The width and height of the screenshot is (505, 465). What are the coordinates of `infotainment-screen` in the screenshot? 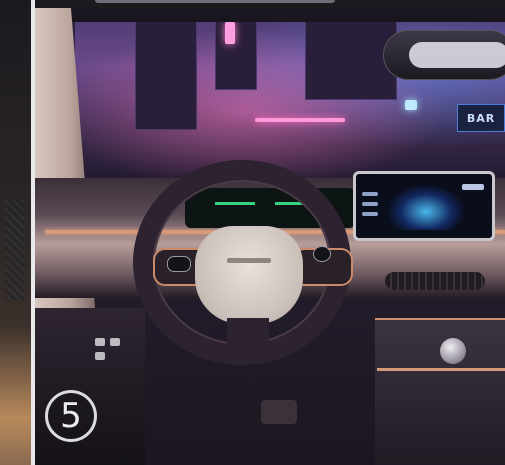 It's located at (424, 206).